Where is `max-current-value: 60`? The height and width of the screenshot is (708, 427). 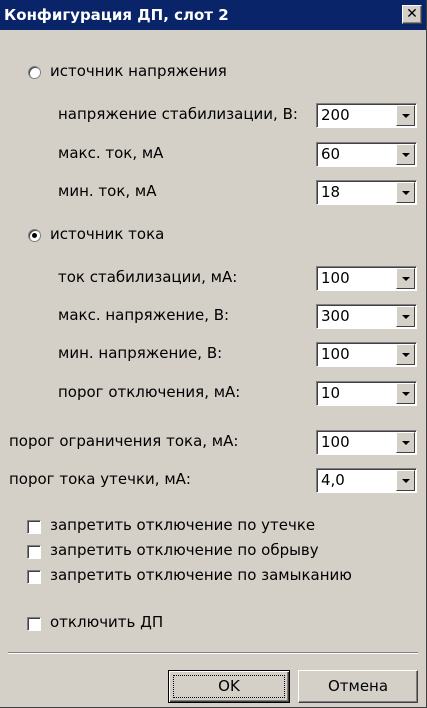
max-current-value: 60 is located at coordinates (331, 154).